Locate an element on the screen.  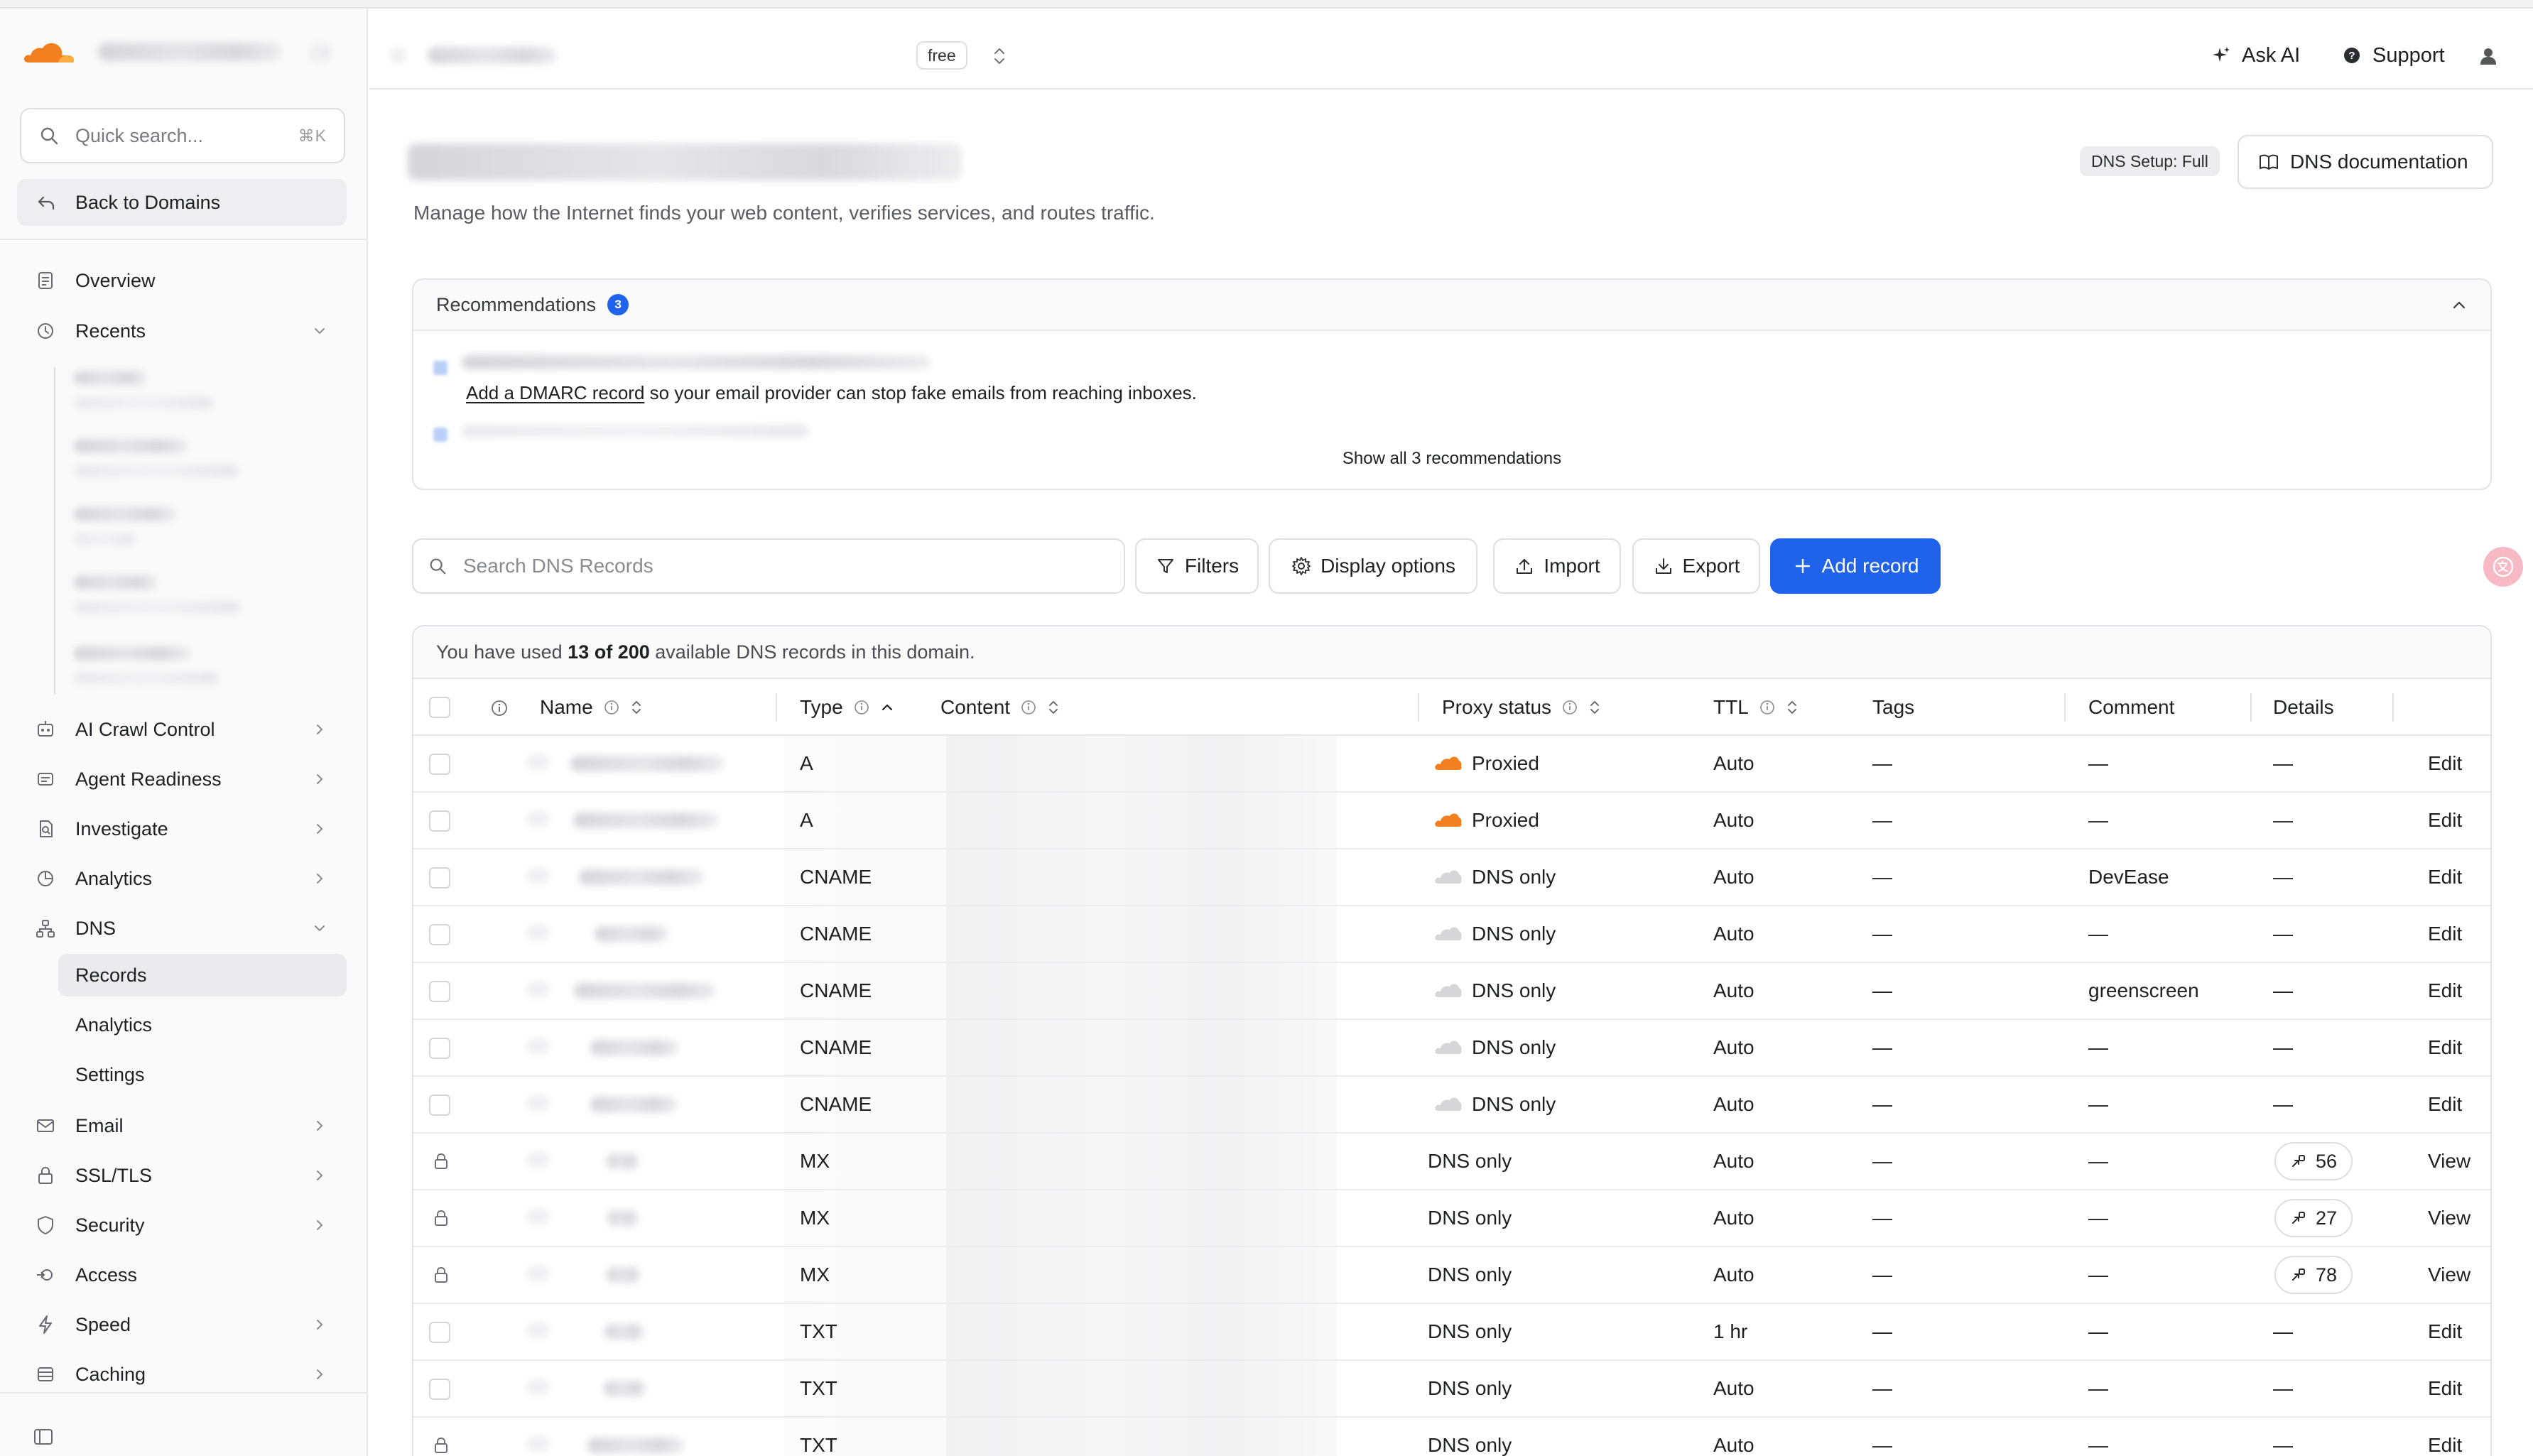
sidebar-subitem-analytics: Analytics is located at coordinates (202, 1025).